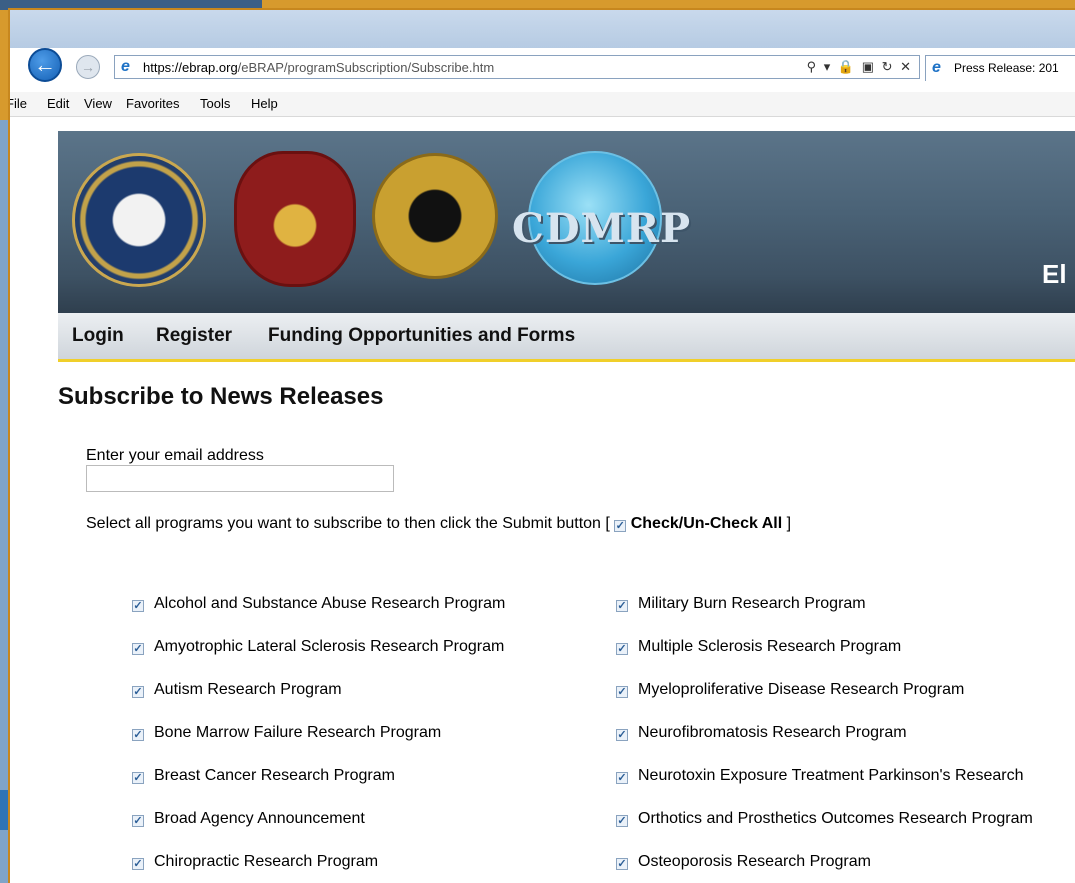 Image resolution: width=1075 pixels, height=883 pixels. I want to click on title-bar-text, so click(560, 23).